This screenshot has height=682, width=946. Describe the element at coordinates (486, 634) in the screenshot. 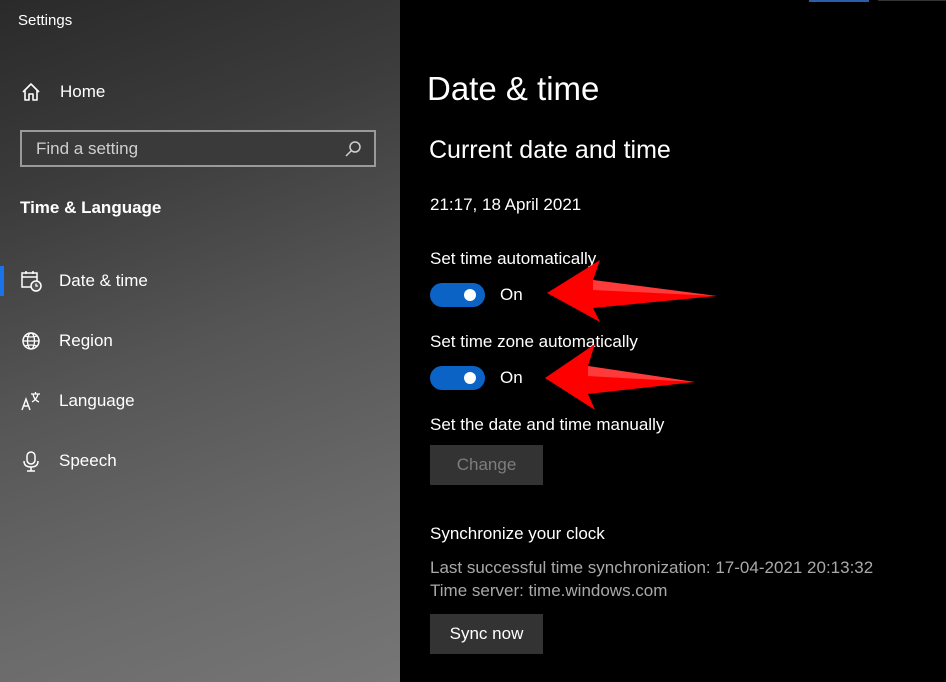

I see `sync-now-button: Sync now` at that location.